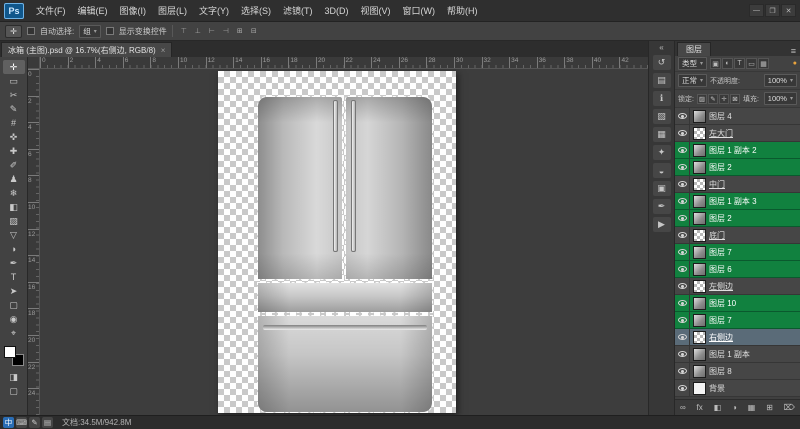 Image resolution: width=800 pixels, height=429 pixels. What do you see at coordinates (8, 422) in the screenshot?
I see `ime-chinese-icon: 中` at bounding box center [8, 422].